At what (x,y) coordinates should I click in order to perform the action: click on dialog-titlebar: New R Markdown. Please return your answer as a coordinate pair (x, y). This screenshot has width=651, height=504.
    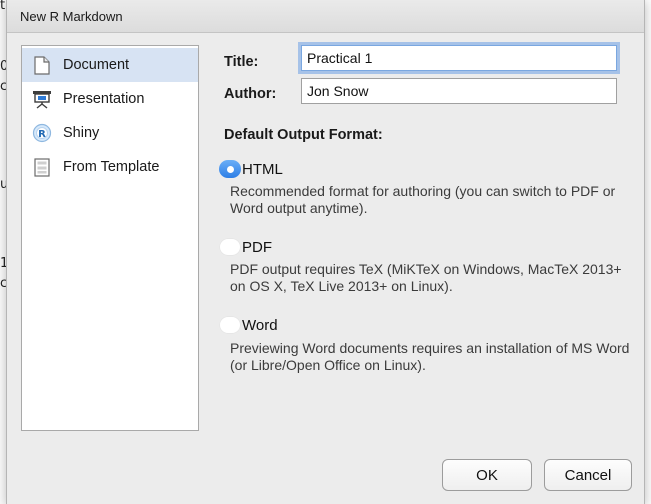
    Looking at the image, I should click on (325, 16).